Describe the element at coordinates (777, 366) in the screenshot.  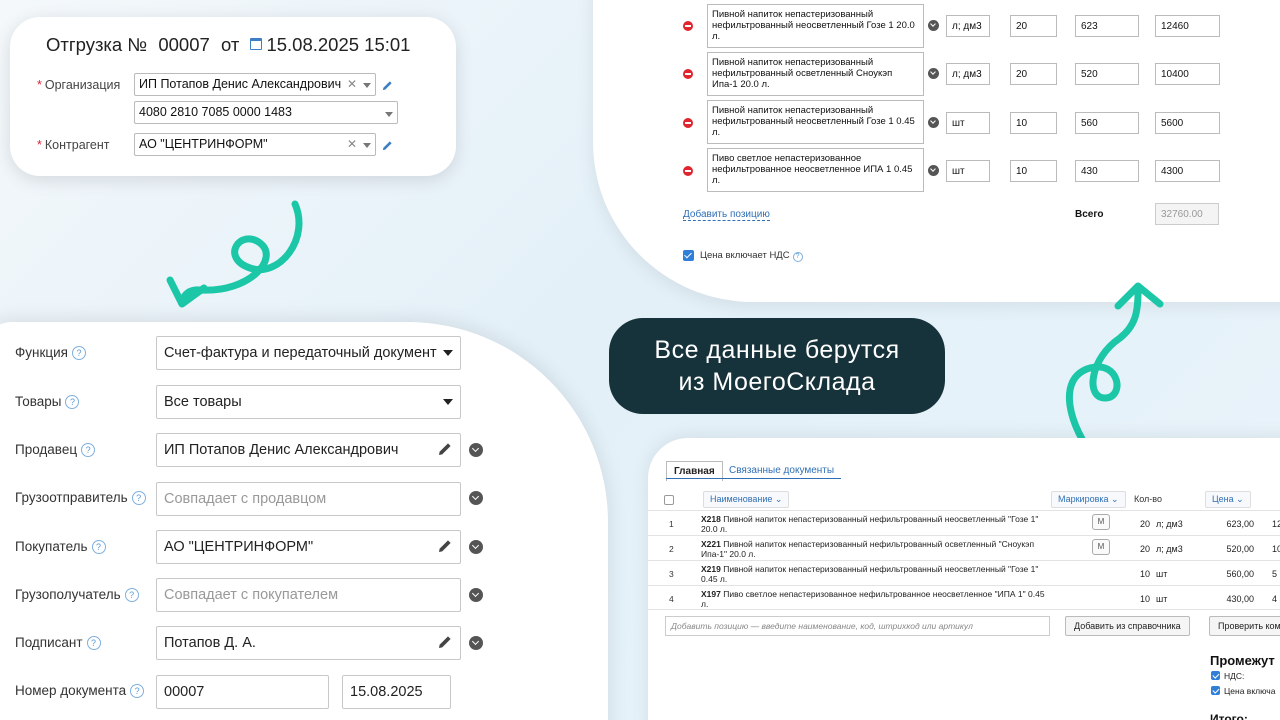
I see `info-pill: Все данные берутся из МоегоСклада` at that location.